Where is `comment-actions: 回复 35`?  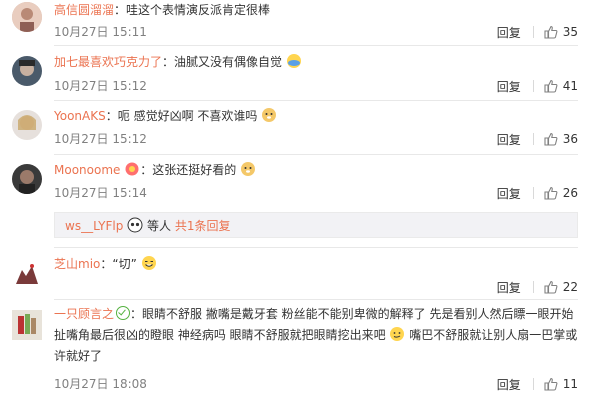
comment-actions: 回复 35 is located at coordinates (537, 32).